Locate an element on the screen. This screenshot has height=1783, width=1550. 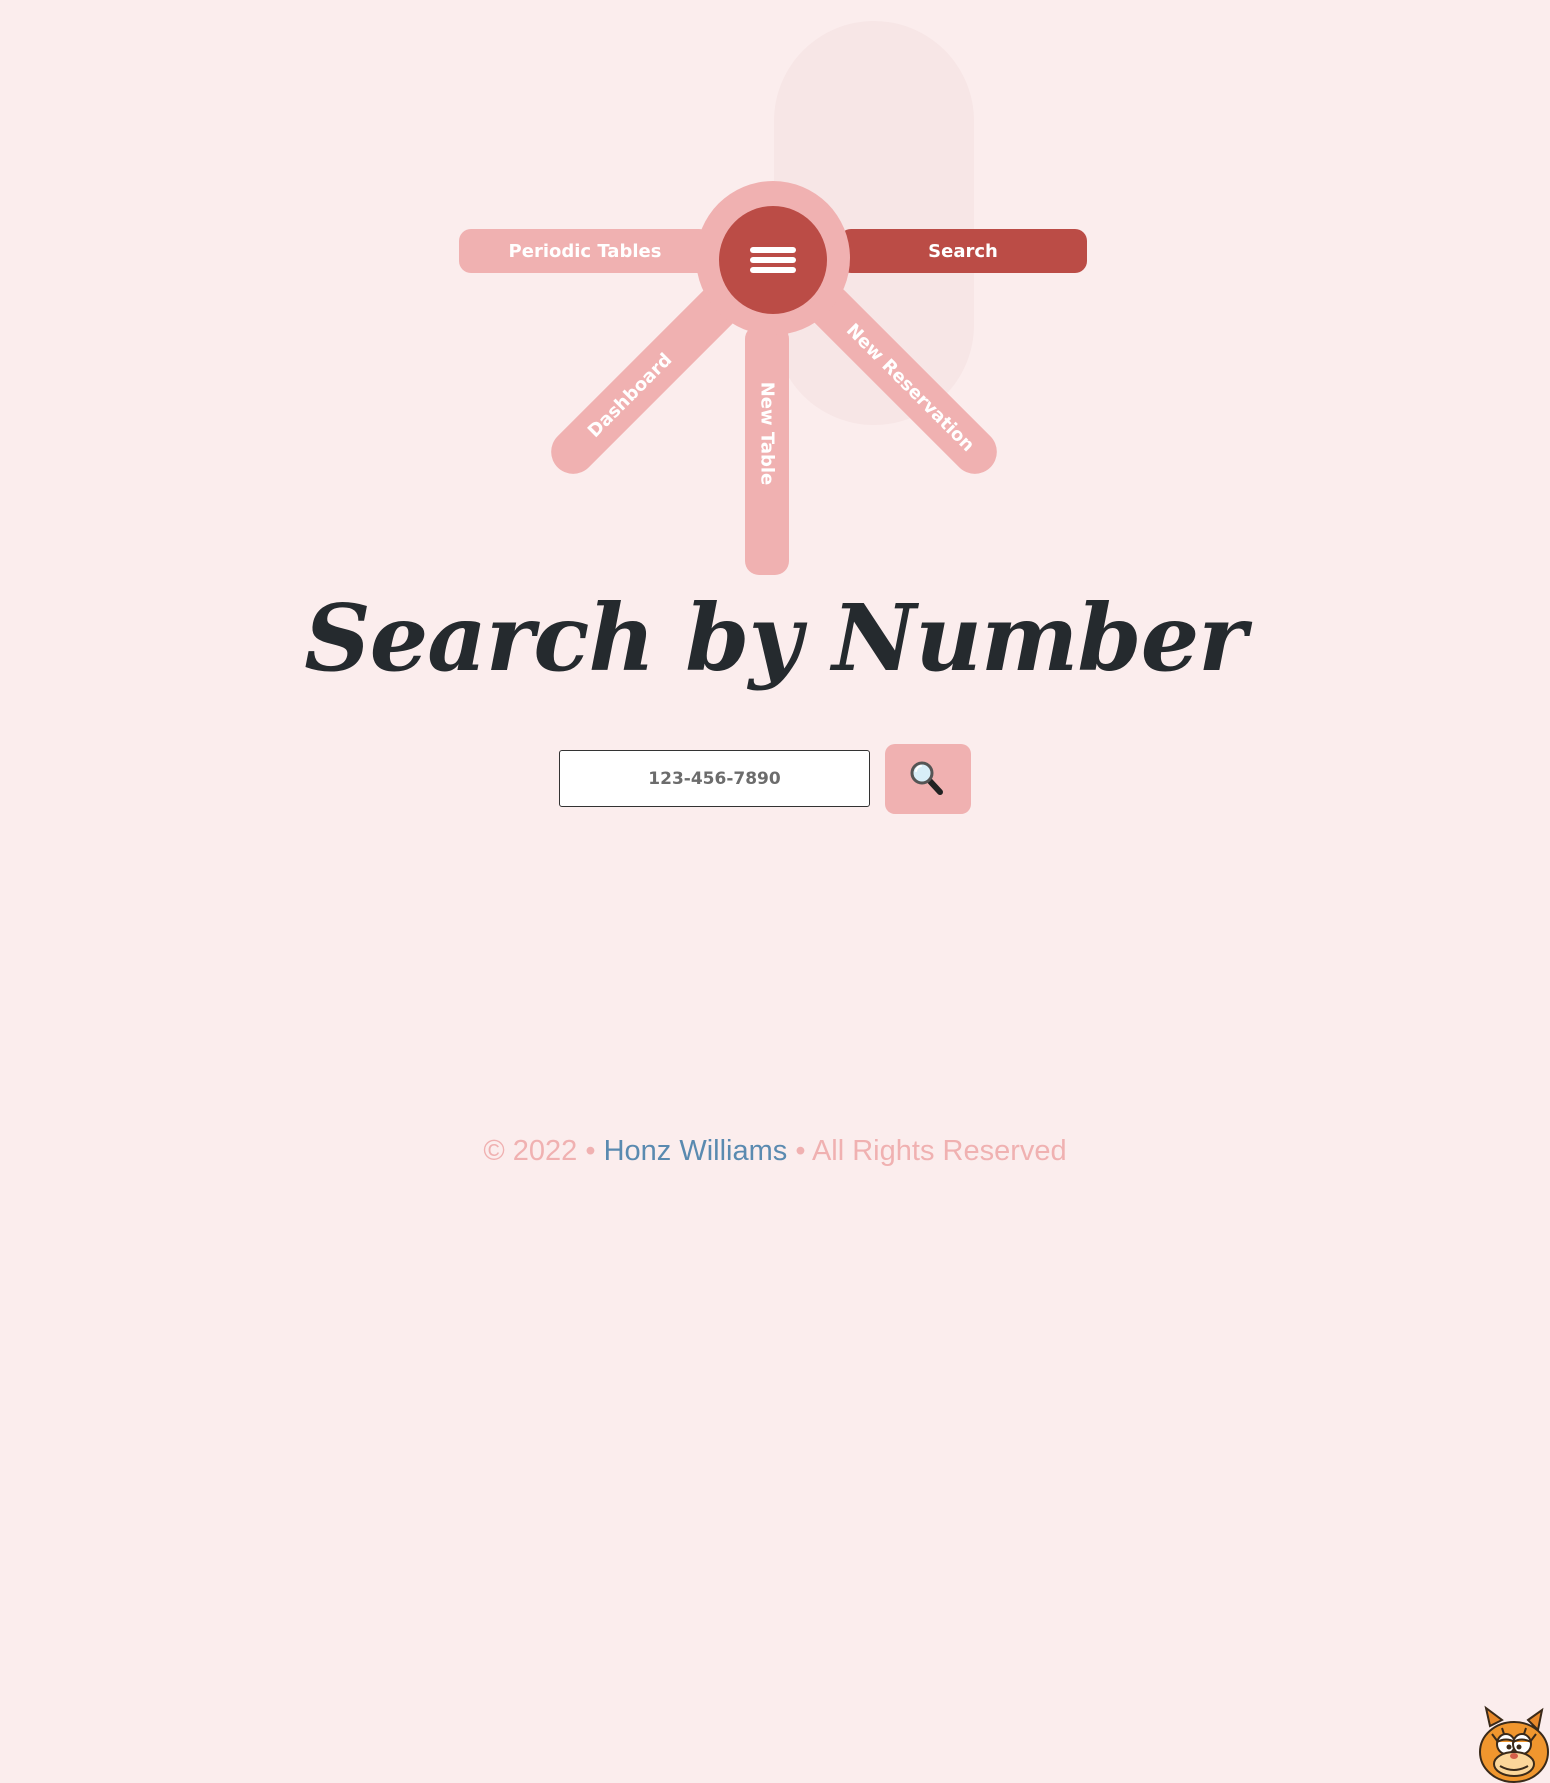
nav-periodic-tables-label: Periodic Tables is located at coordinates (585, 251).